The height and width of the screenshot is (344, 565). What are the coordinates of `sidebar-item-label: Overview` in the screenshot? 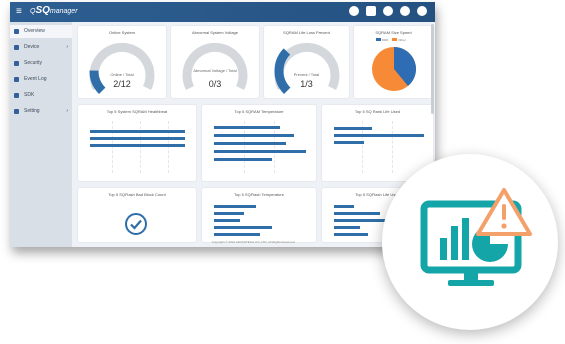 It's located at (34, 31).